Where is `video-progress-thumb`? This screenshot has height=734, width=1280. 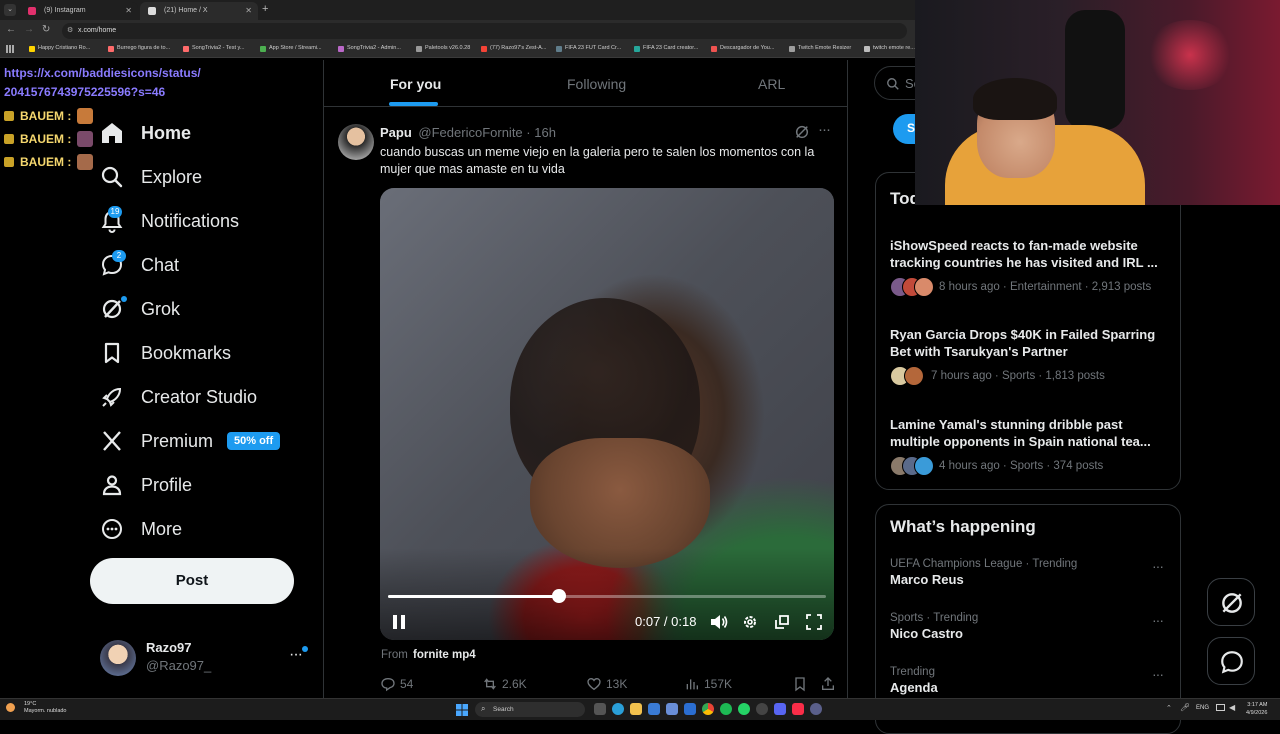 video-progress-thumb is located at coordinates (559, 596).